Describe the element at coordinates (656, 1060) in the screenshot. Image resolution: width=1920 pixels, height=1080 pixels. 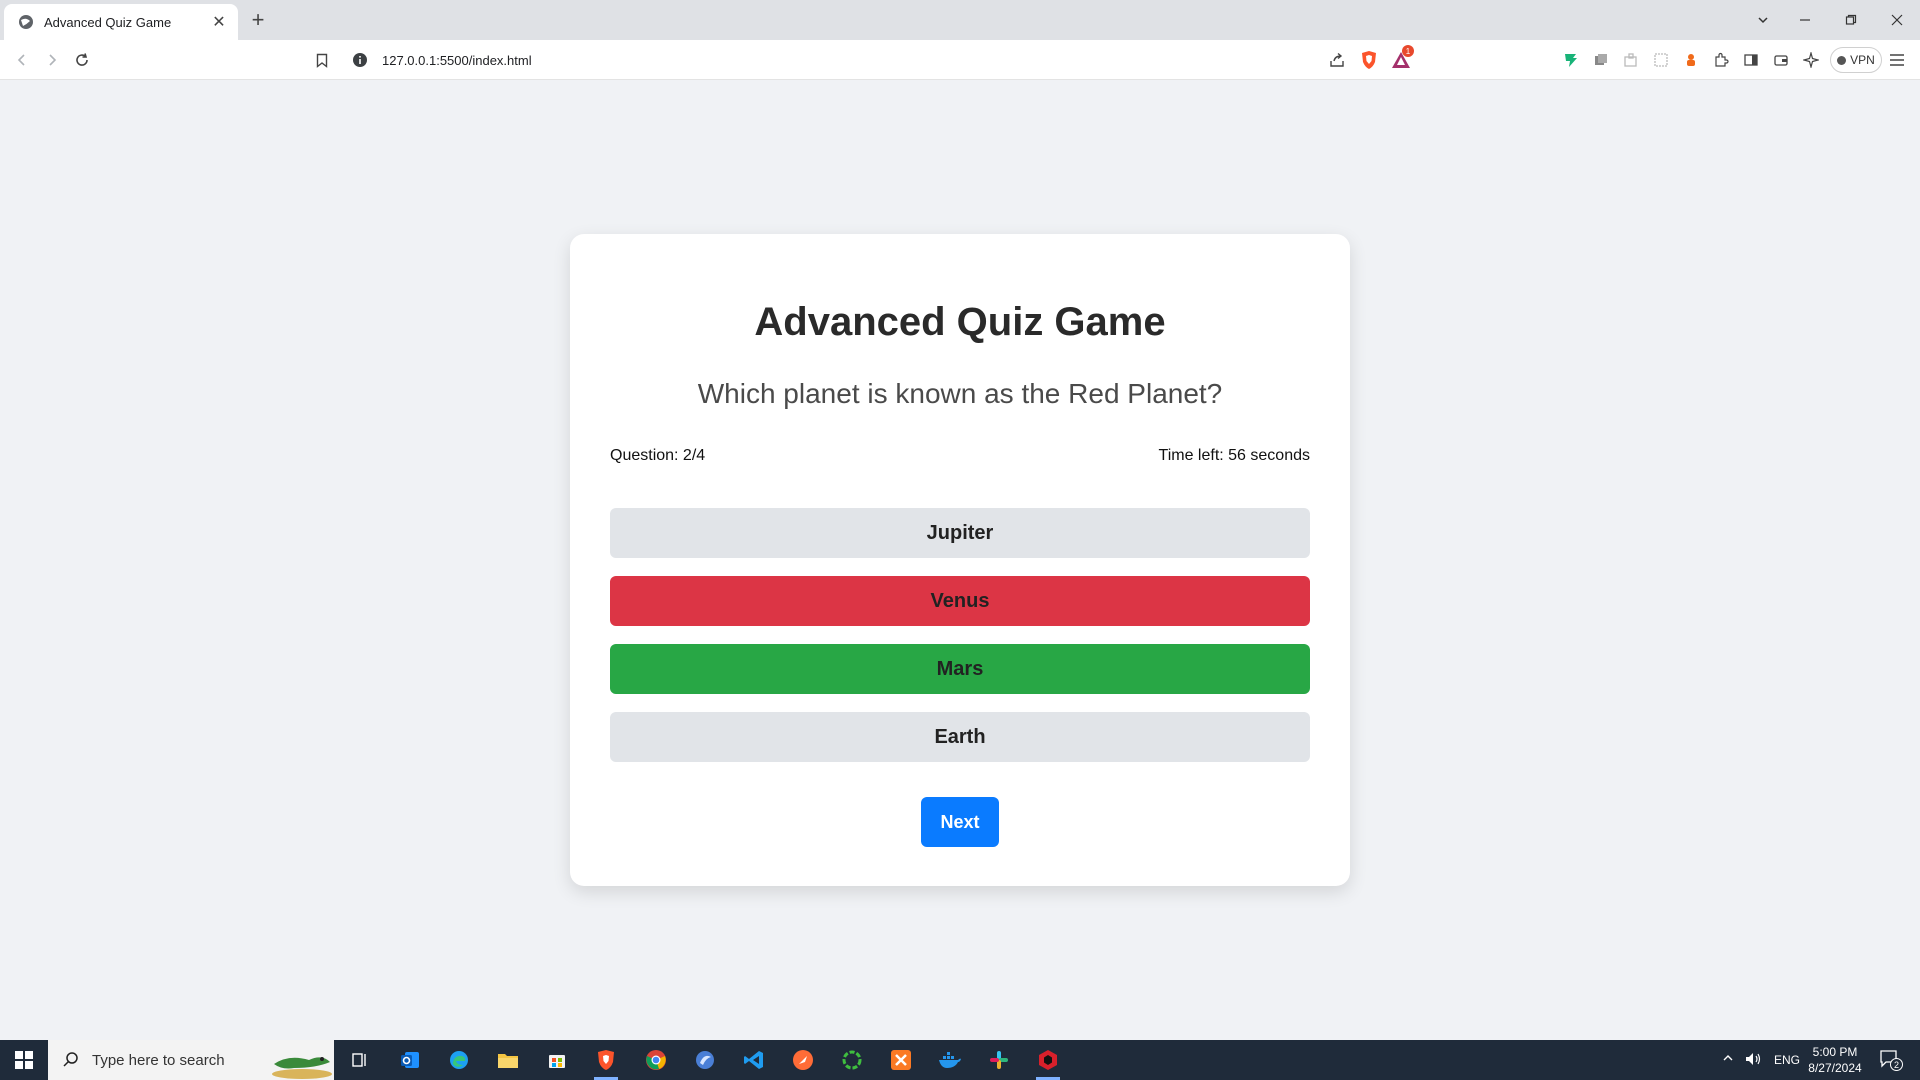
I see `chrome-icon` at that location.